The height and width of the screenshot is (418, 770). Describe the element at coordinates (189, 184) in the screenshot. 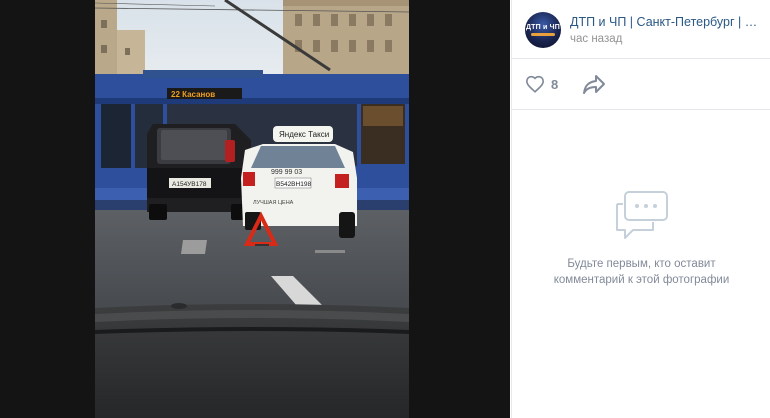

I see `car-plate: А154УВ178` at that location.